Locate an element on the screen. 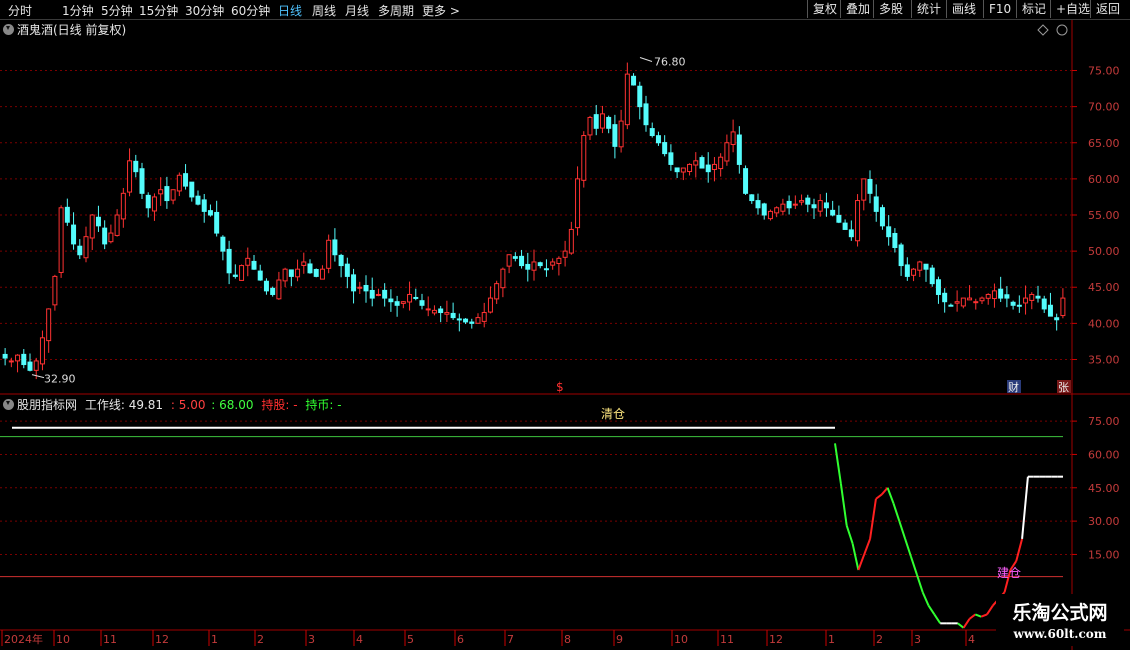 This screenshot has width=1130, height=650. y-tick-label: 50.00 is located at coordinates (1104, 251).